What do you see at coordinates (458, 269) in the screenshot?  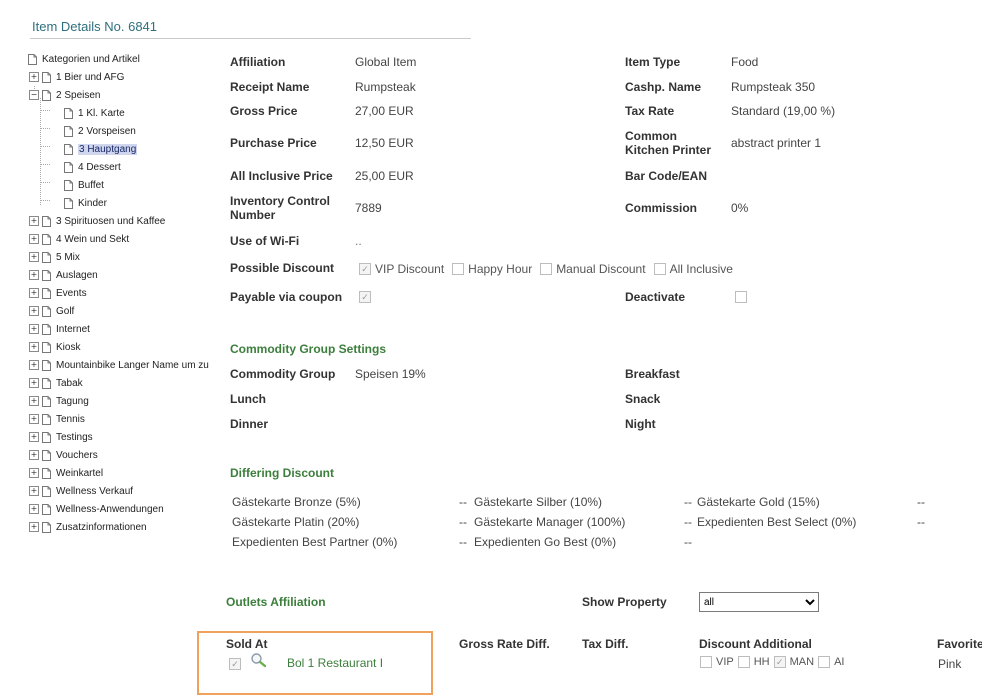 I see `happy-hour-checkbox` at bounding box center [458, 269].